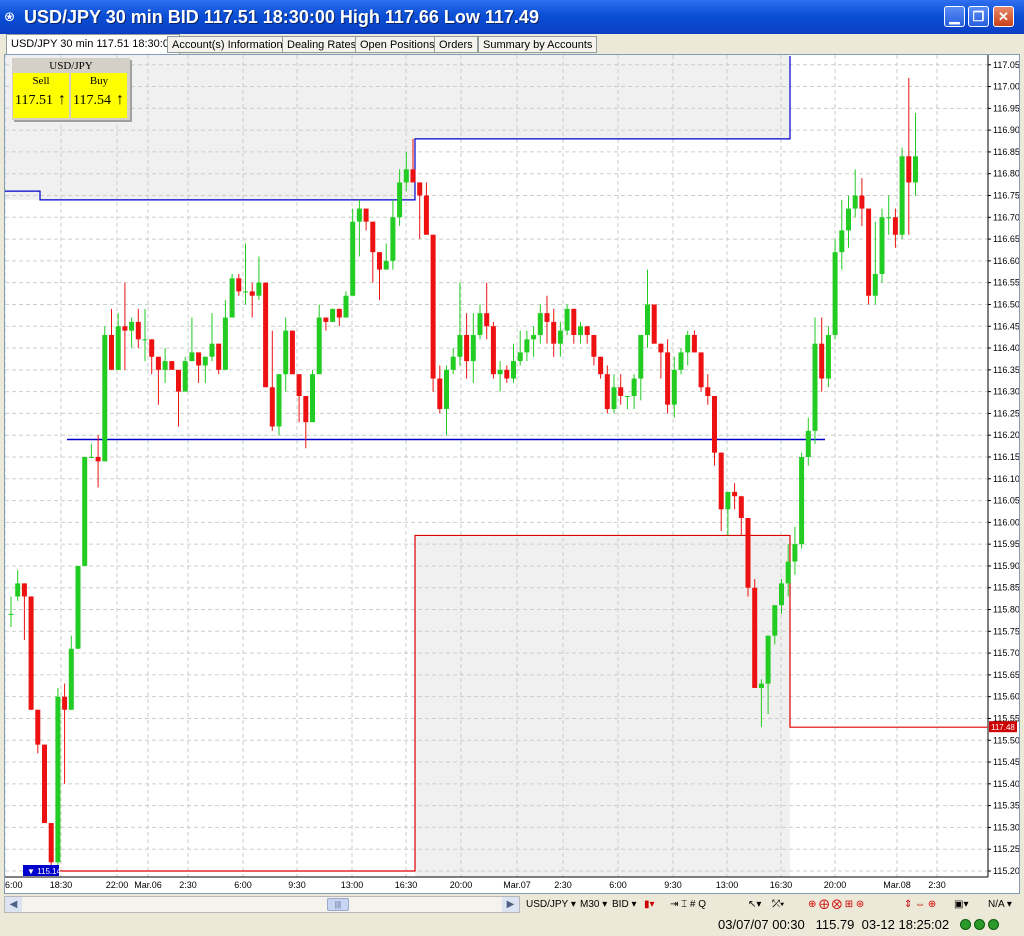 The image size is (1024, 936). What do you see at coordinates (1006, 392) in the screenshot?
I see `y-tick-label: 116.30` at bounding box center [1006, 392].